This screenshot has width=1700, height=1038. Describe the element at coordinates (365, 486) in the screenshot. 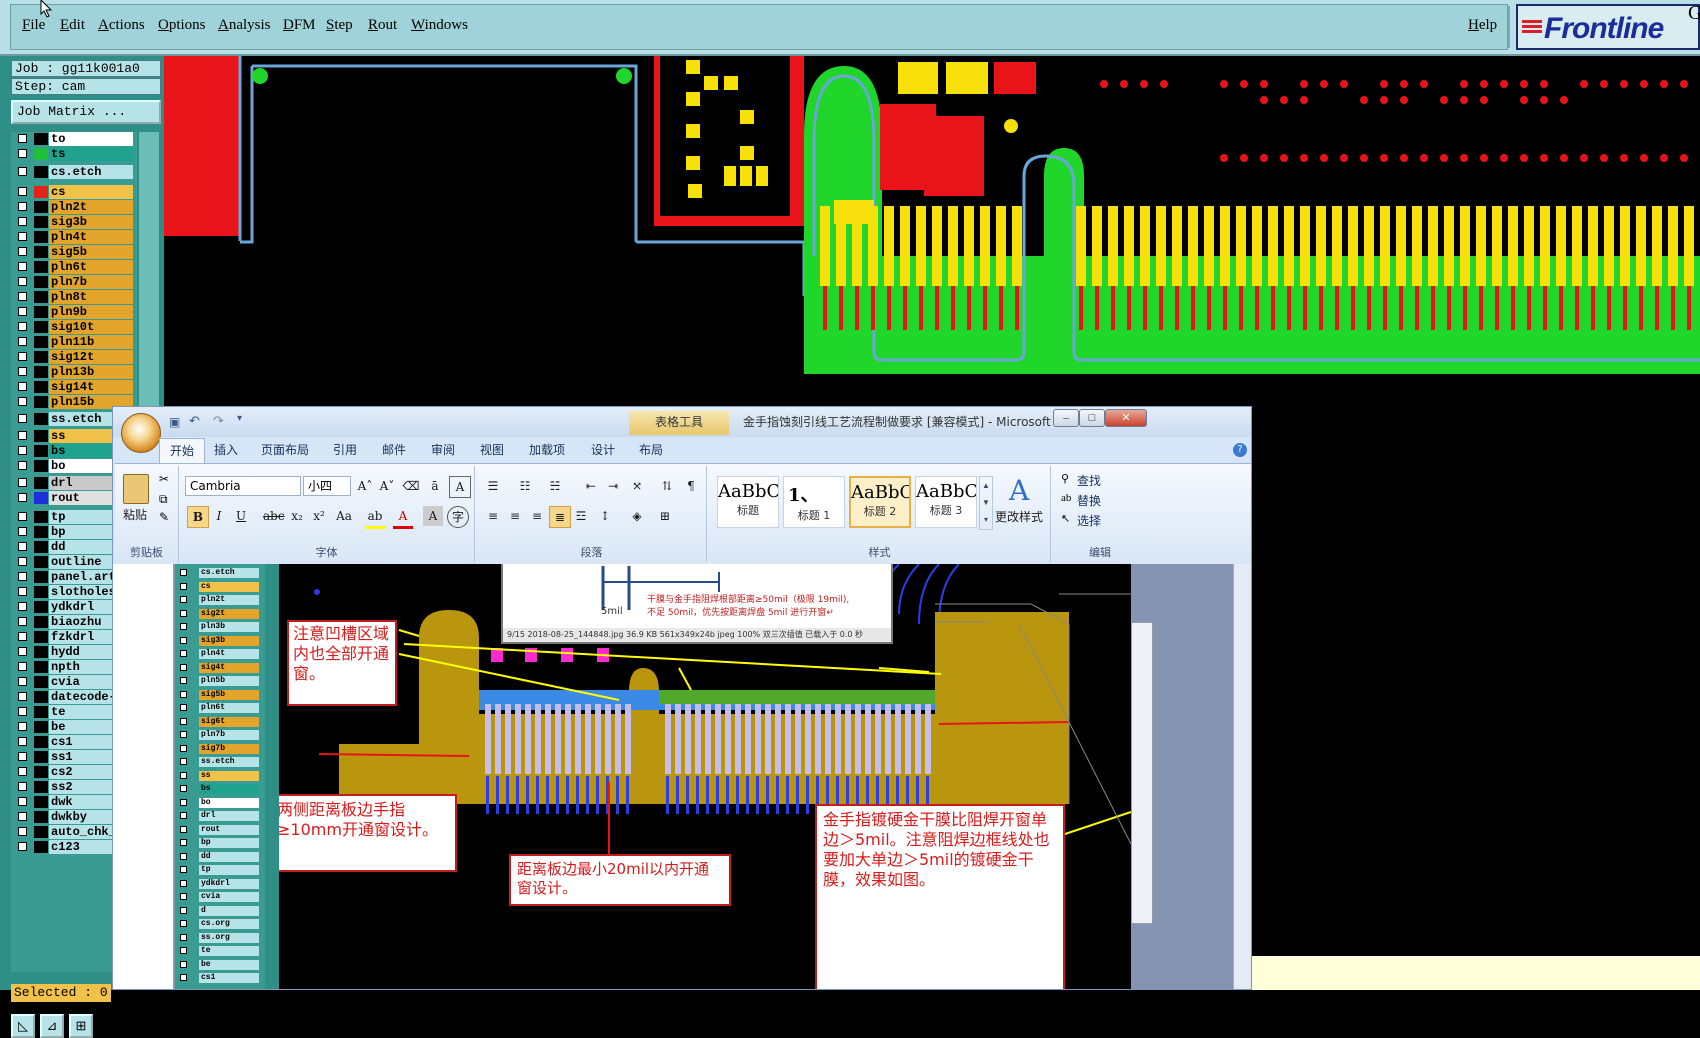

I see `grow-font-icon: A˄` at that location.